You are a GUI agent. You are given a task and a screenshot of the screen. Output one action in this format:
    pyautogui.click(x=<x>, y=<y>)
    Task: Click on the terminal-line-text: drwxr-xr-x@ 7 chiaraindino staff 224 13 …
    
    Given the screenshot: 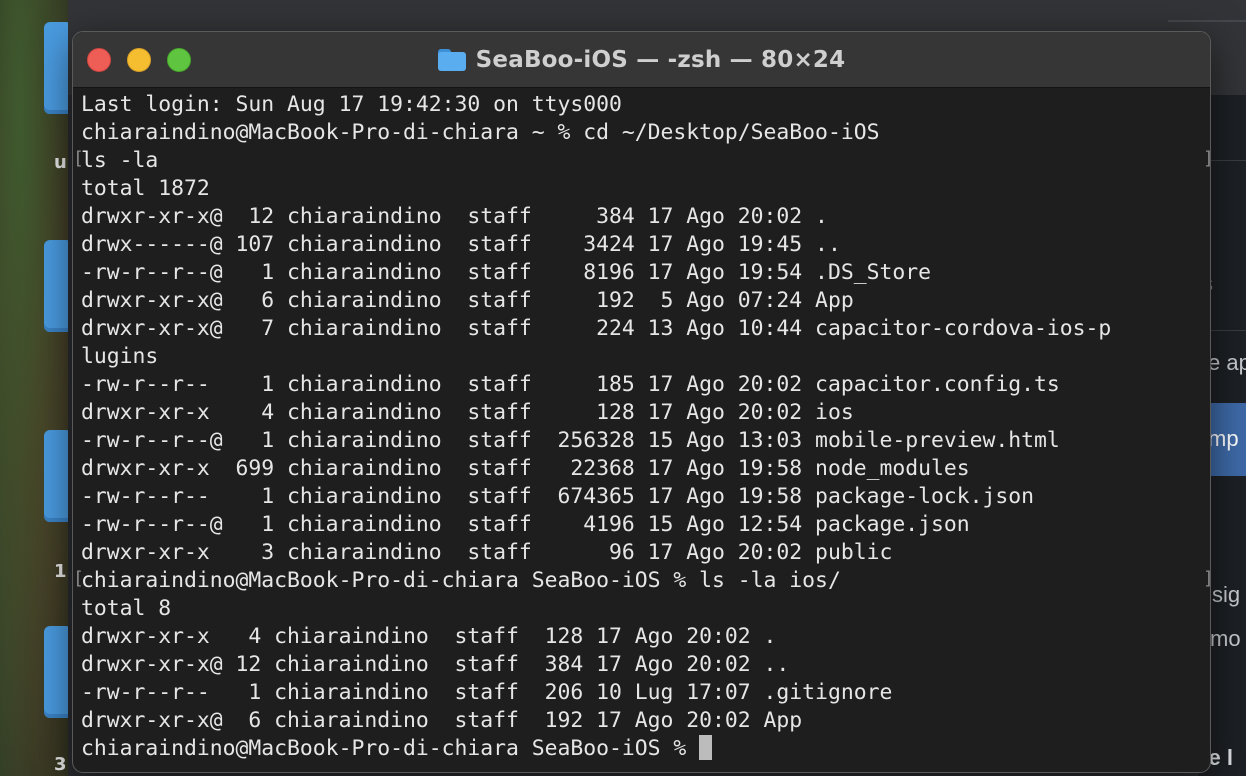 What is the action you would take?
    pyautogui.click(x=596, y=328)
    